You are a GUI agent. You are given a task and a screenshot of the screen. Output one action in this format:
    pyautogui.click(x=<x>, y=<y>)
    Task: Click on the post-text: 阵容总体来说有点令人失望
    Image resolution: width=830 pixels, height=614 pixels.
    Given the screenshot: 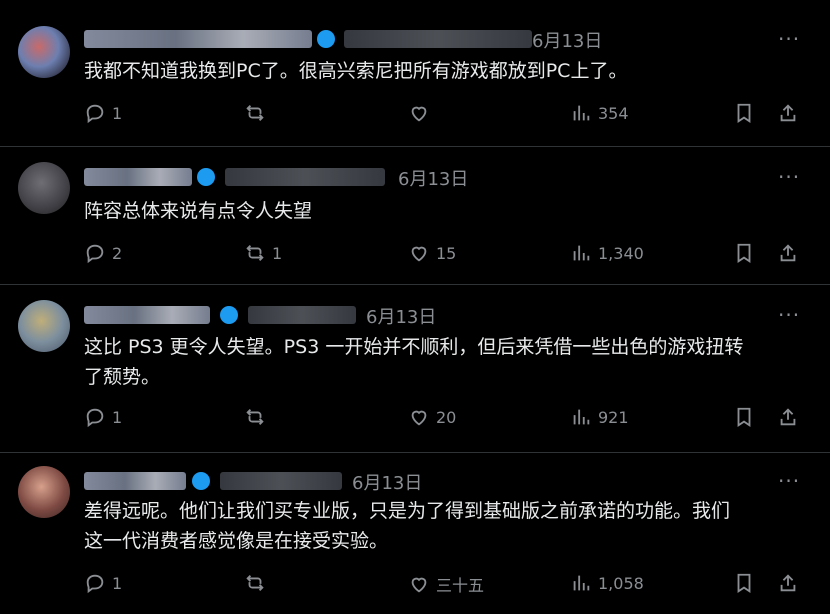 What is the action you would take?
    pyautogui.click(x=198, y=211)
    